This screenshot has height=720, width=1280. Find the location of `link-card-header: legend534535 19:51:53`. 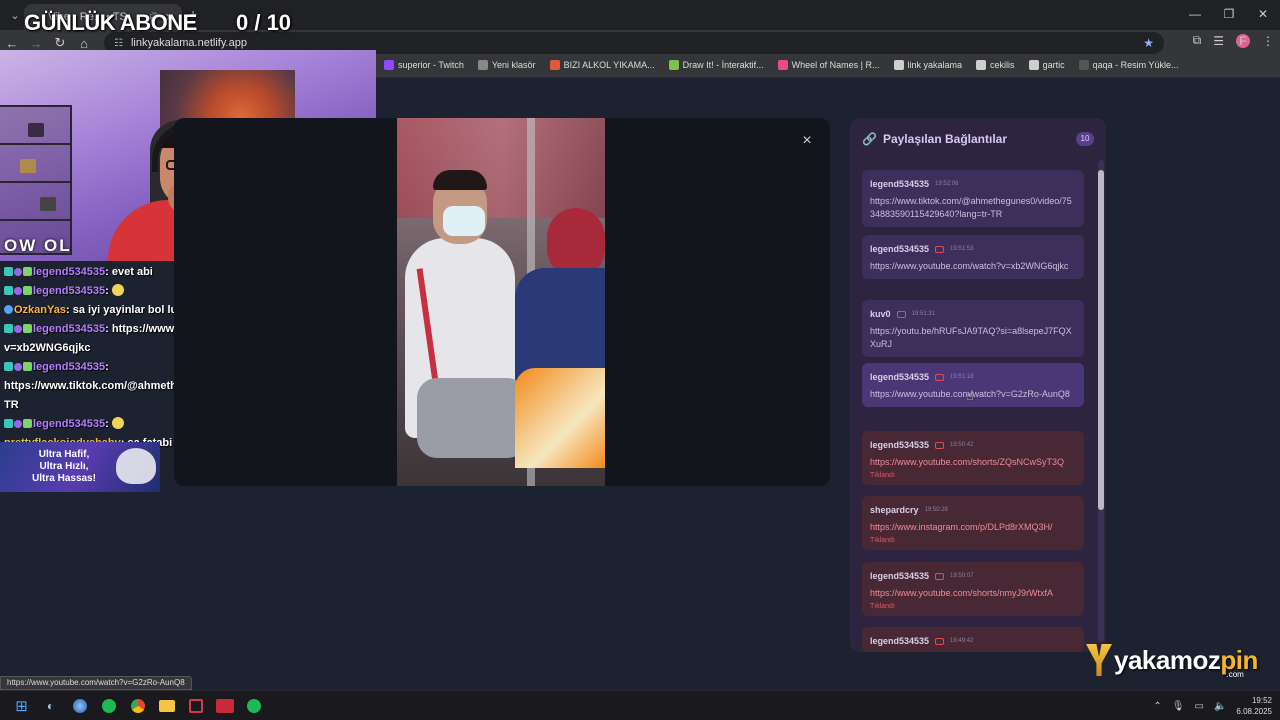

link-card-header: legend534535 19:51:53 is located at coordinates (973, 249).